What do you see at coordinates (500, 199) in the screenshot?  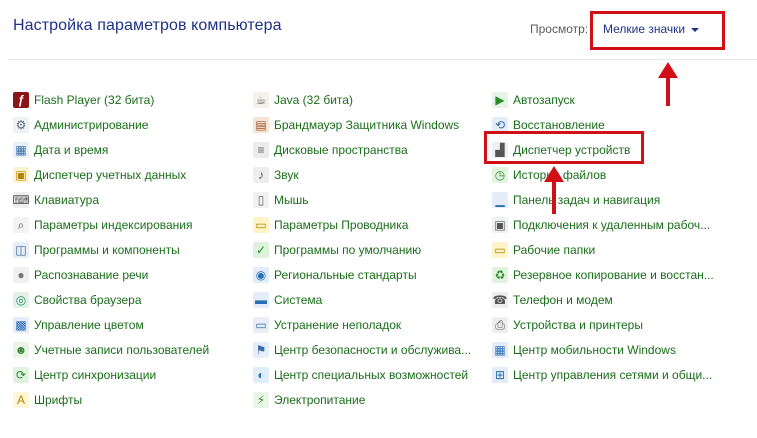 I see `taskbar-icon: ▁` at bounding box center [500, 199].